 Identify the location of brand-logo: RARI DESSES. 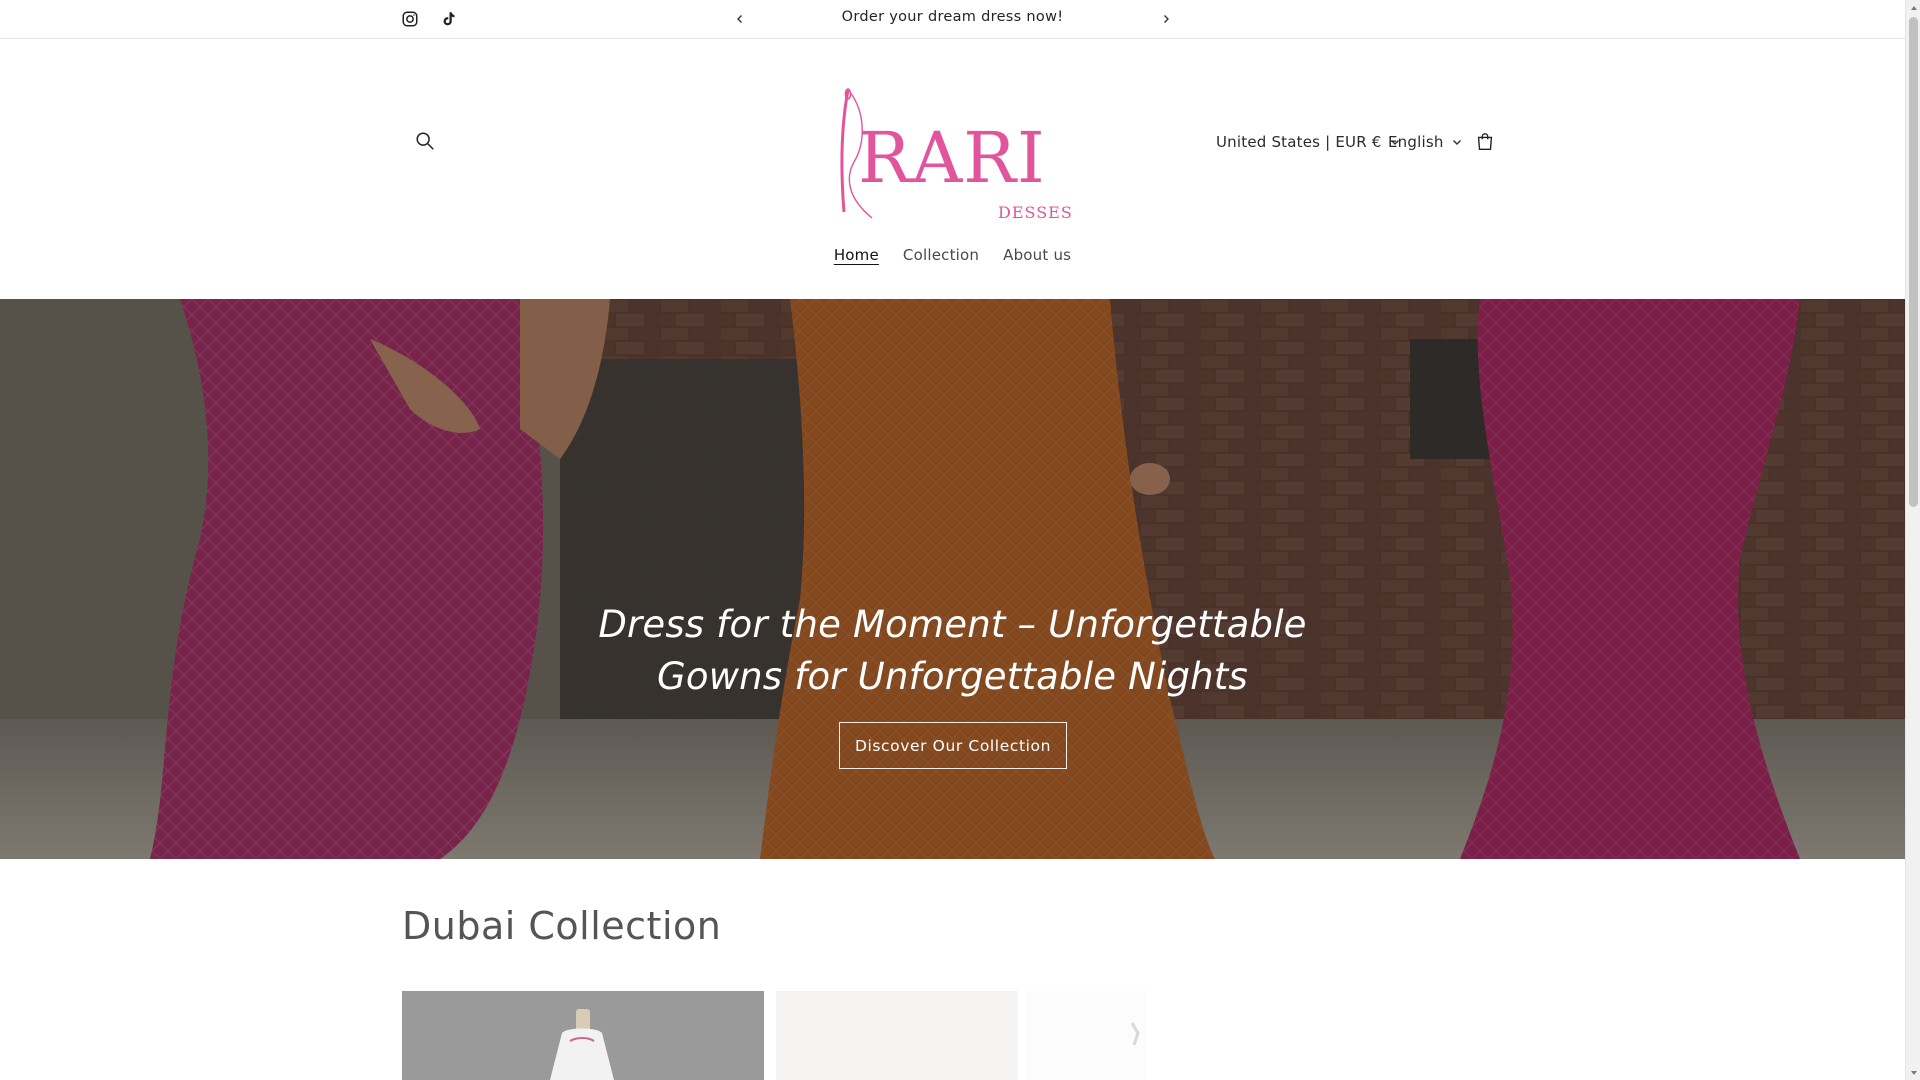
(950, 153).